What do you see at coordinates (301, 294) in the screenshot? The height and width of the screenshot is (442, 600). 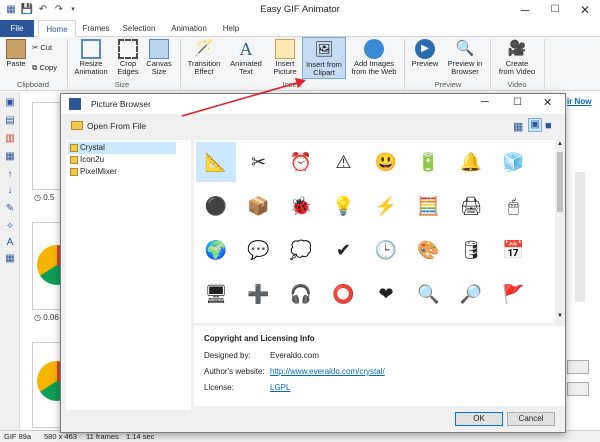 I see `clipart-item: 🎧` at bounding box center [301, 294].